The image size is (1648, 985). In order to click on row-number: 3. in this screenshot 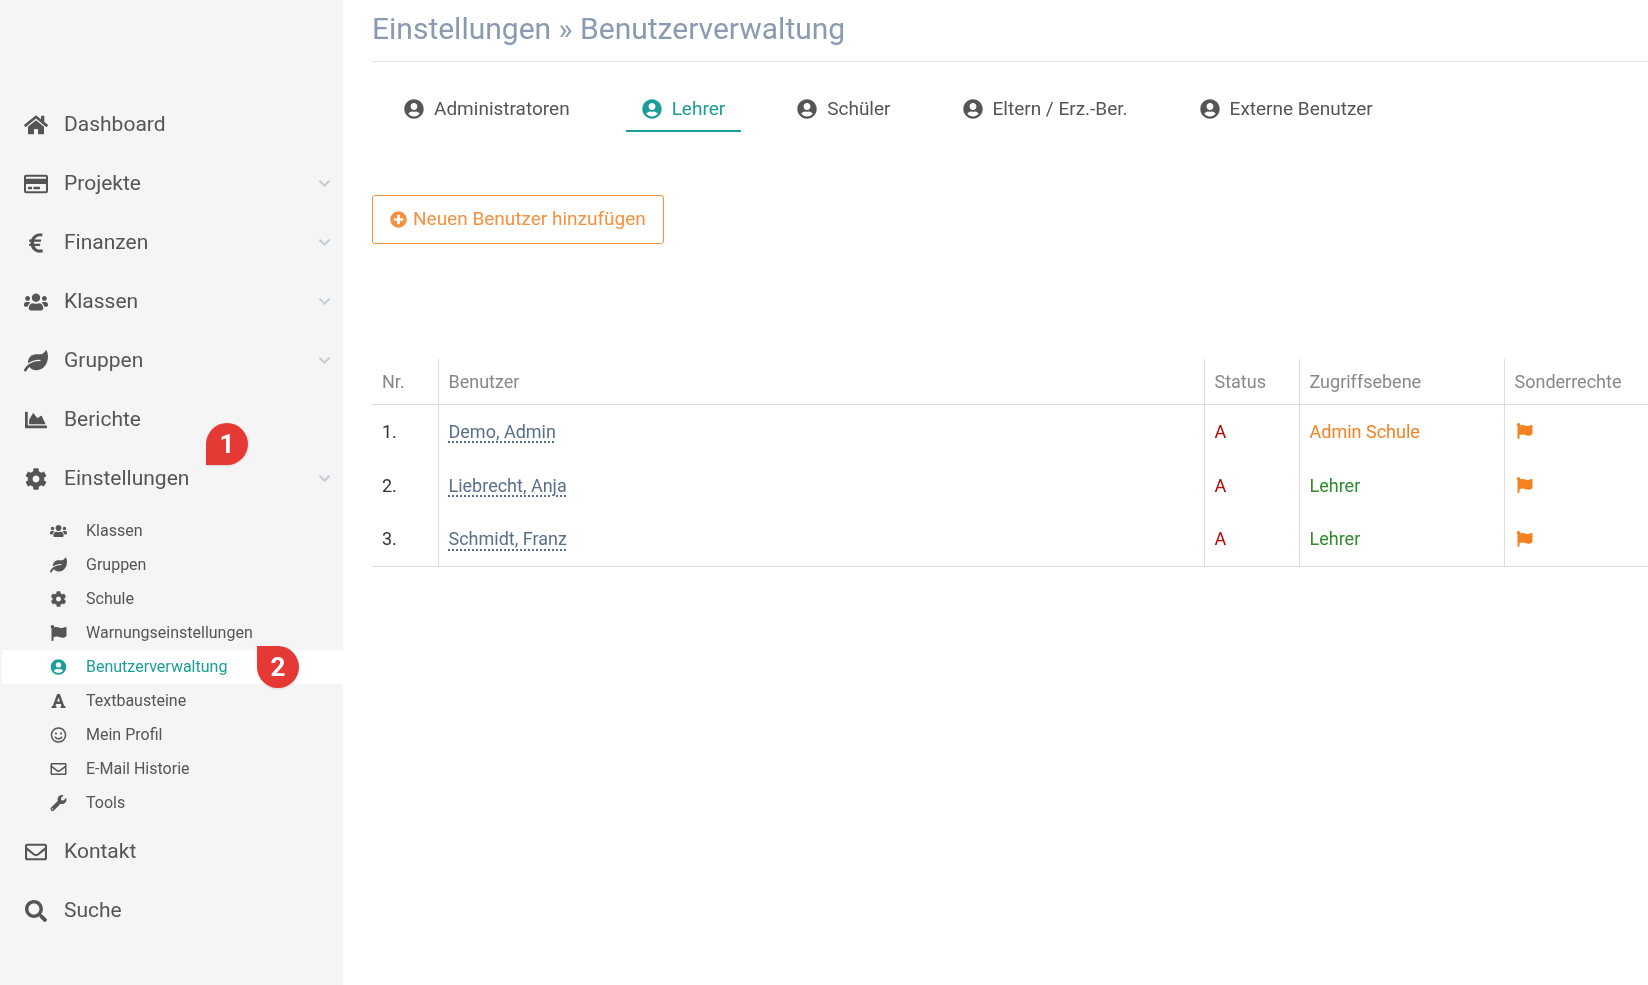, I will do `click(405, 539)`.